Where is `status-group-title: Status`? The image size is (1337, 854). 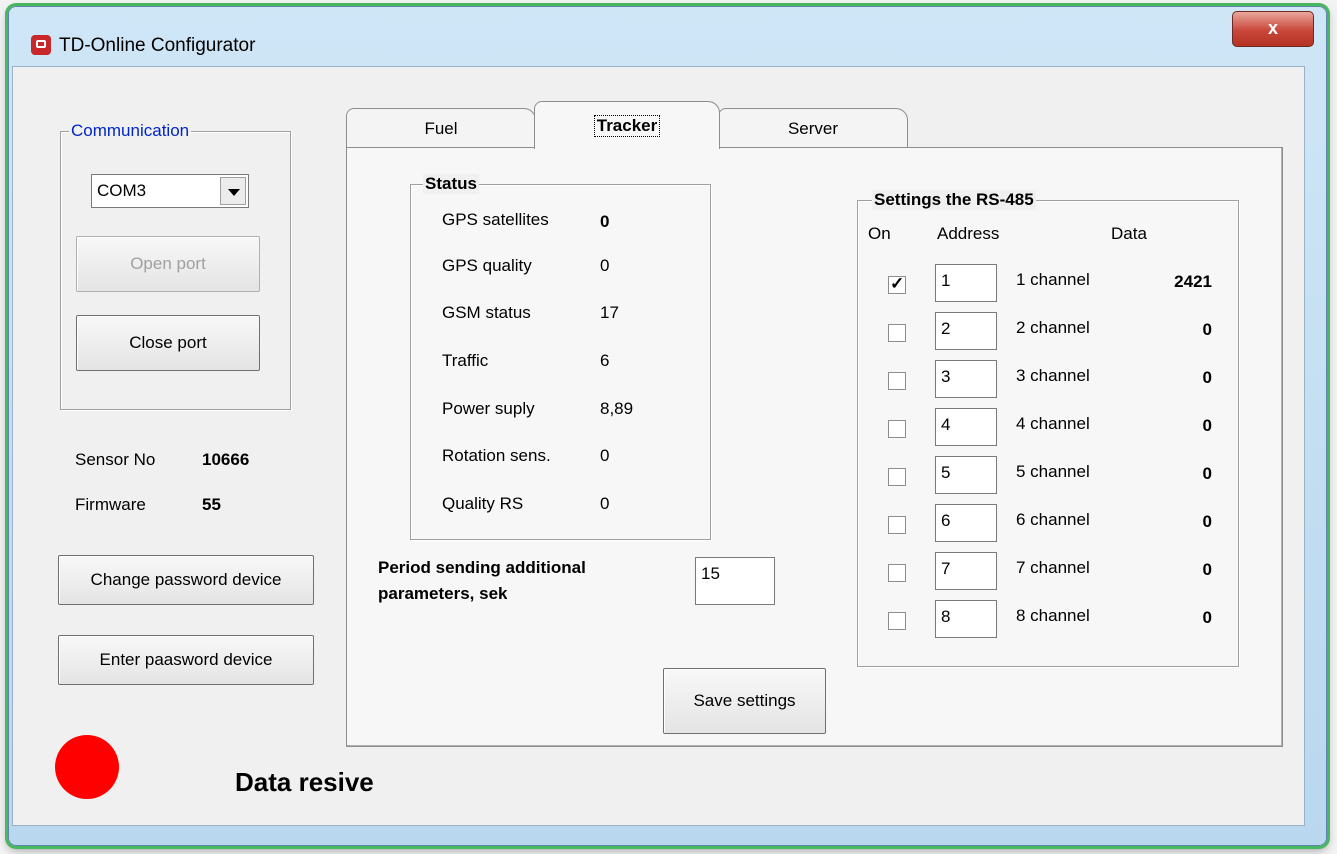 status-group-title: Status is located at coordinates (451, 184).